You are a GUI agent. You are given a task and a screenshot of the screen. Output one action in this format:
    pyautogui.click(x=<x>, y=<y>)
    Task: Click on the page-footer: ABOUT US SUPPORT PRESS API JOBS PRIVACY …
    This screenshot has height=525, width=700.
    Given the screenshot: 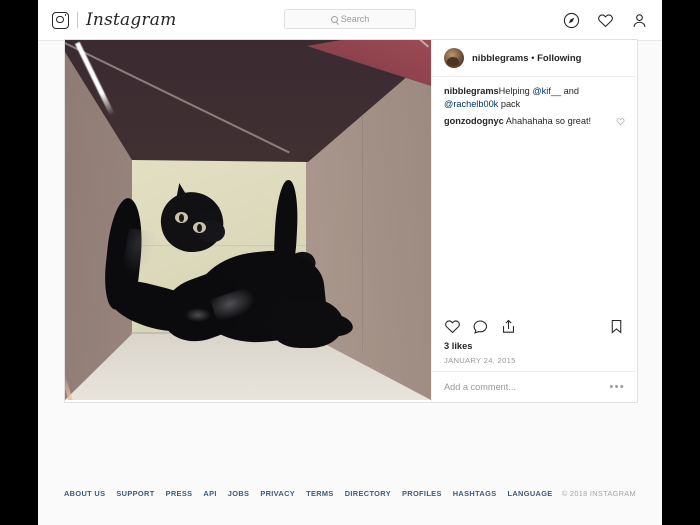 What is the action you would take?
    pyautogui.click(x=350, y=503)
    